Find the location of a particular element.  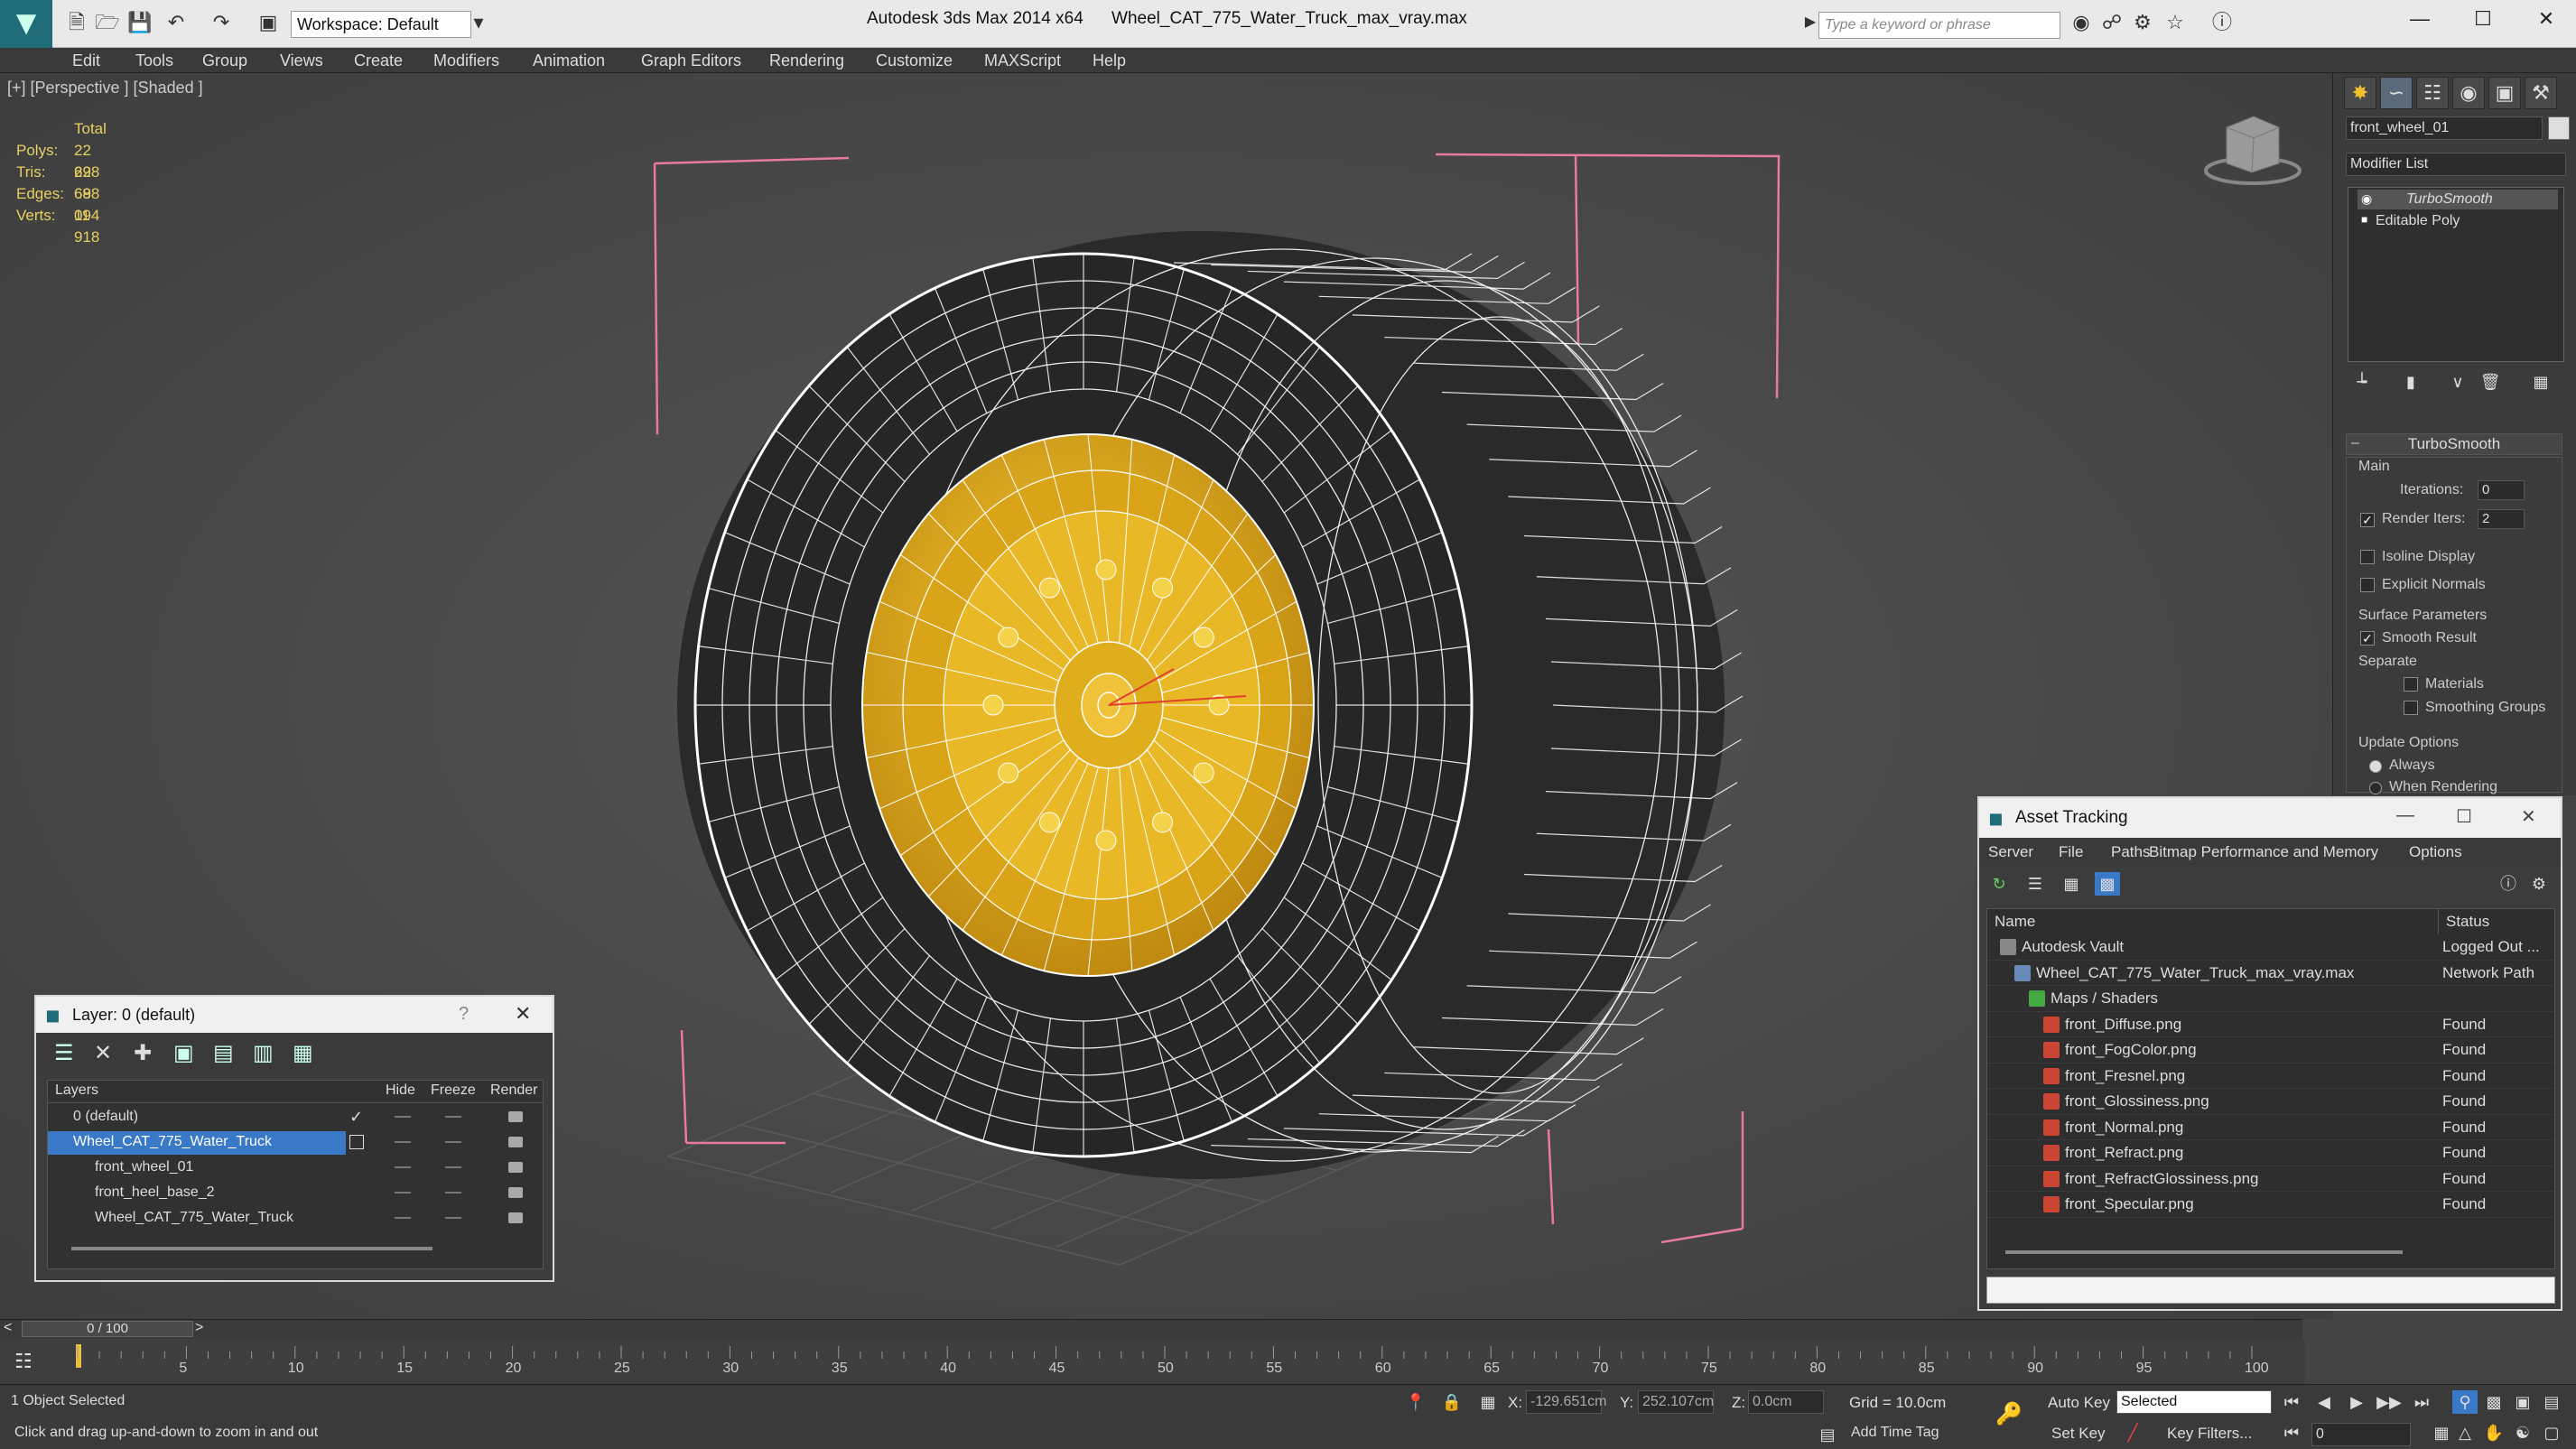

asset-dialog-title: Asset Tracking is located at coordinates (2270, 818).